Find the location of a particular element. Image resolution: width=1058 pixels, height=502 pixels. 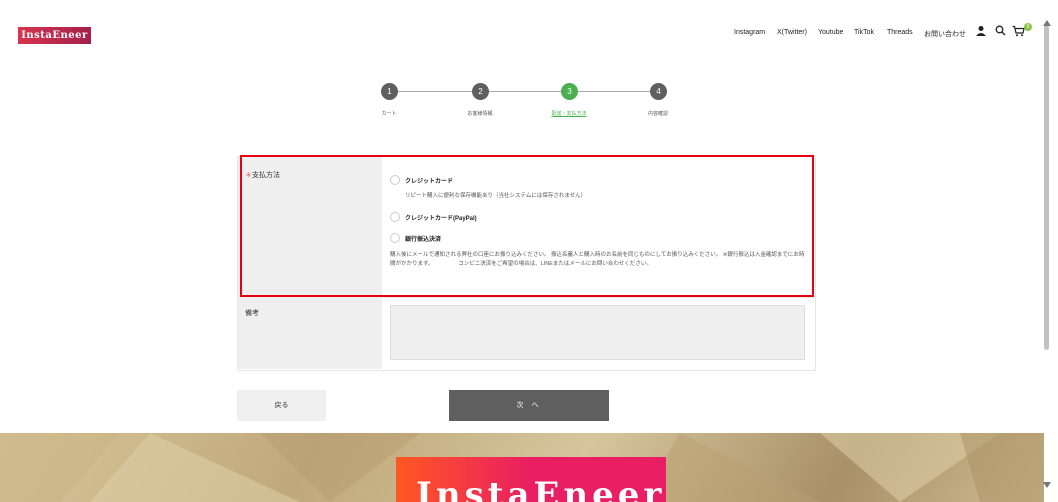

scrollbar-thumb is located at coordinates (1046, 187).